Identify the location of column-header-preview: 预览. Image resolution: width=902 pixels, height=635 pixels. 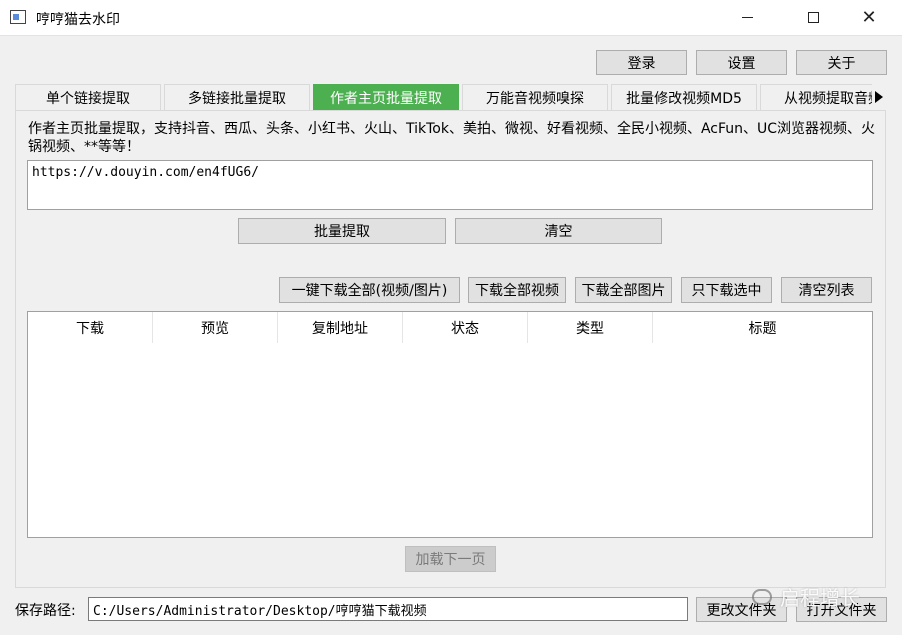
(215, 327).